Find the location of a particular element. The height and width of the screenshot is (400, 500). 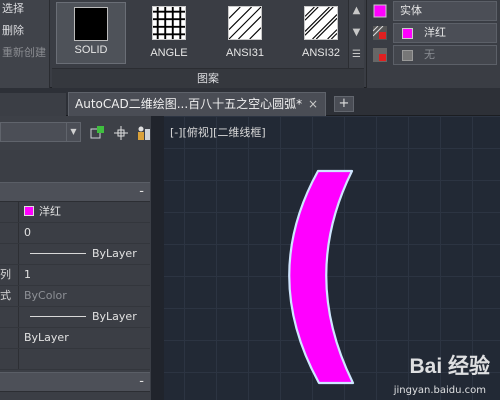

start-tab is located at coordinates (33, 104).